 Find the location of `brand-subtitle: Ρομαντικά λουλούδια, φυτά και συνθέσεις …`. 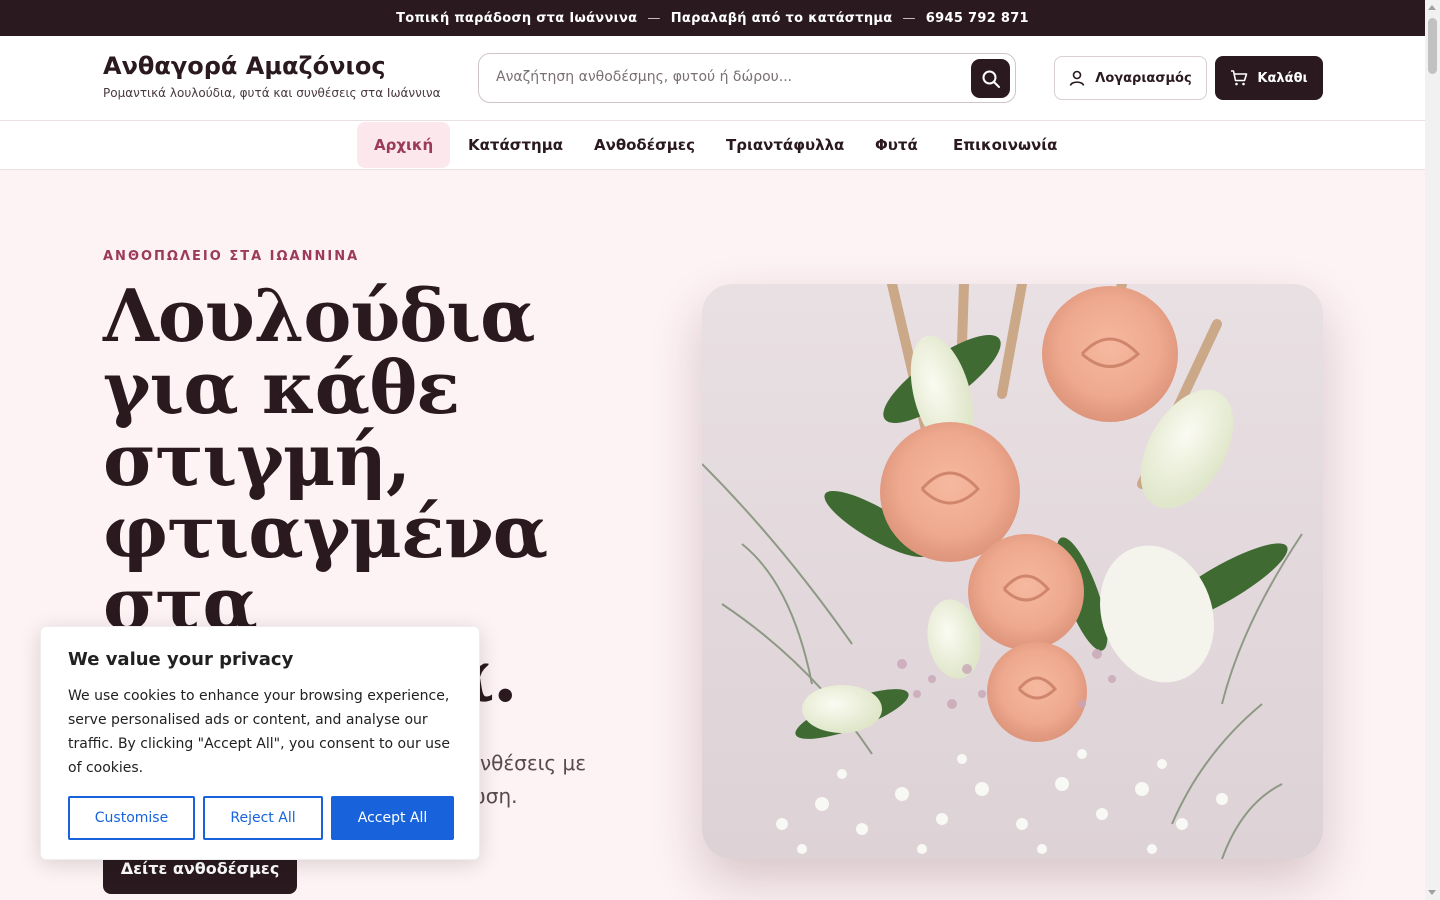

brand-subtitle: Ρομαντικά λουλούδια, φυτά και συνθέσεις … is located at coordinates (272, 93).